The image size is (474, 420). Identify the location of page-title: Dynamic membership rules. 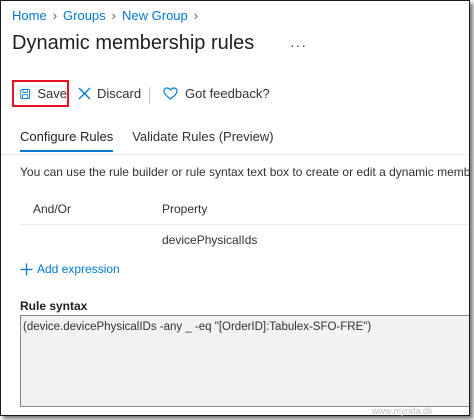
(133, 43).